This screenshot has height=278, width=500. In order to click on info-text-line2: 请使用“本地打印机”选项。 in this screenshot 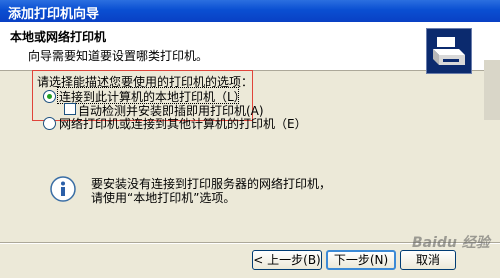, I will do `click(163, 198)`.